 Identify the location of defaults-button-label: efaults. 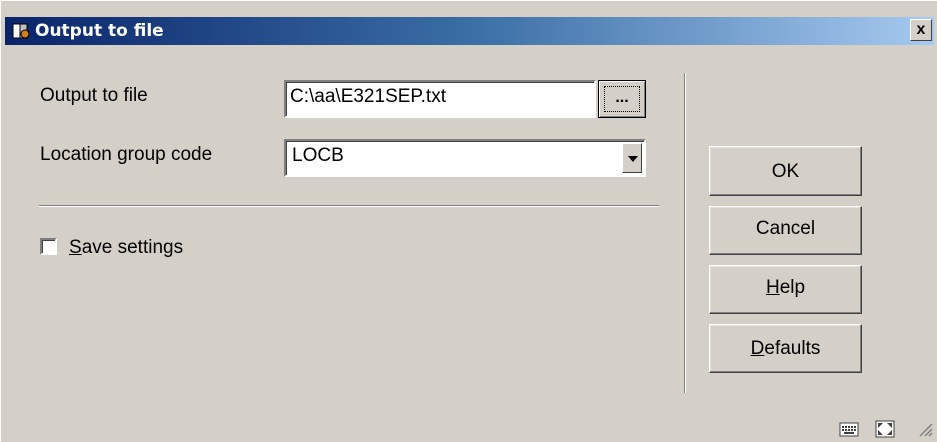
(792, 348).